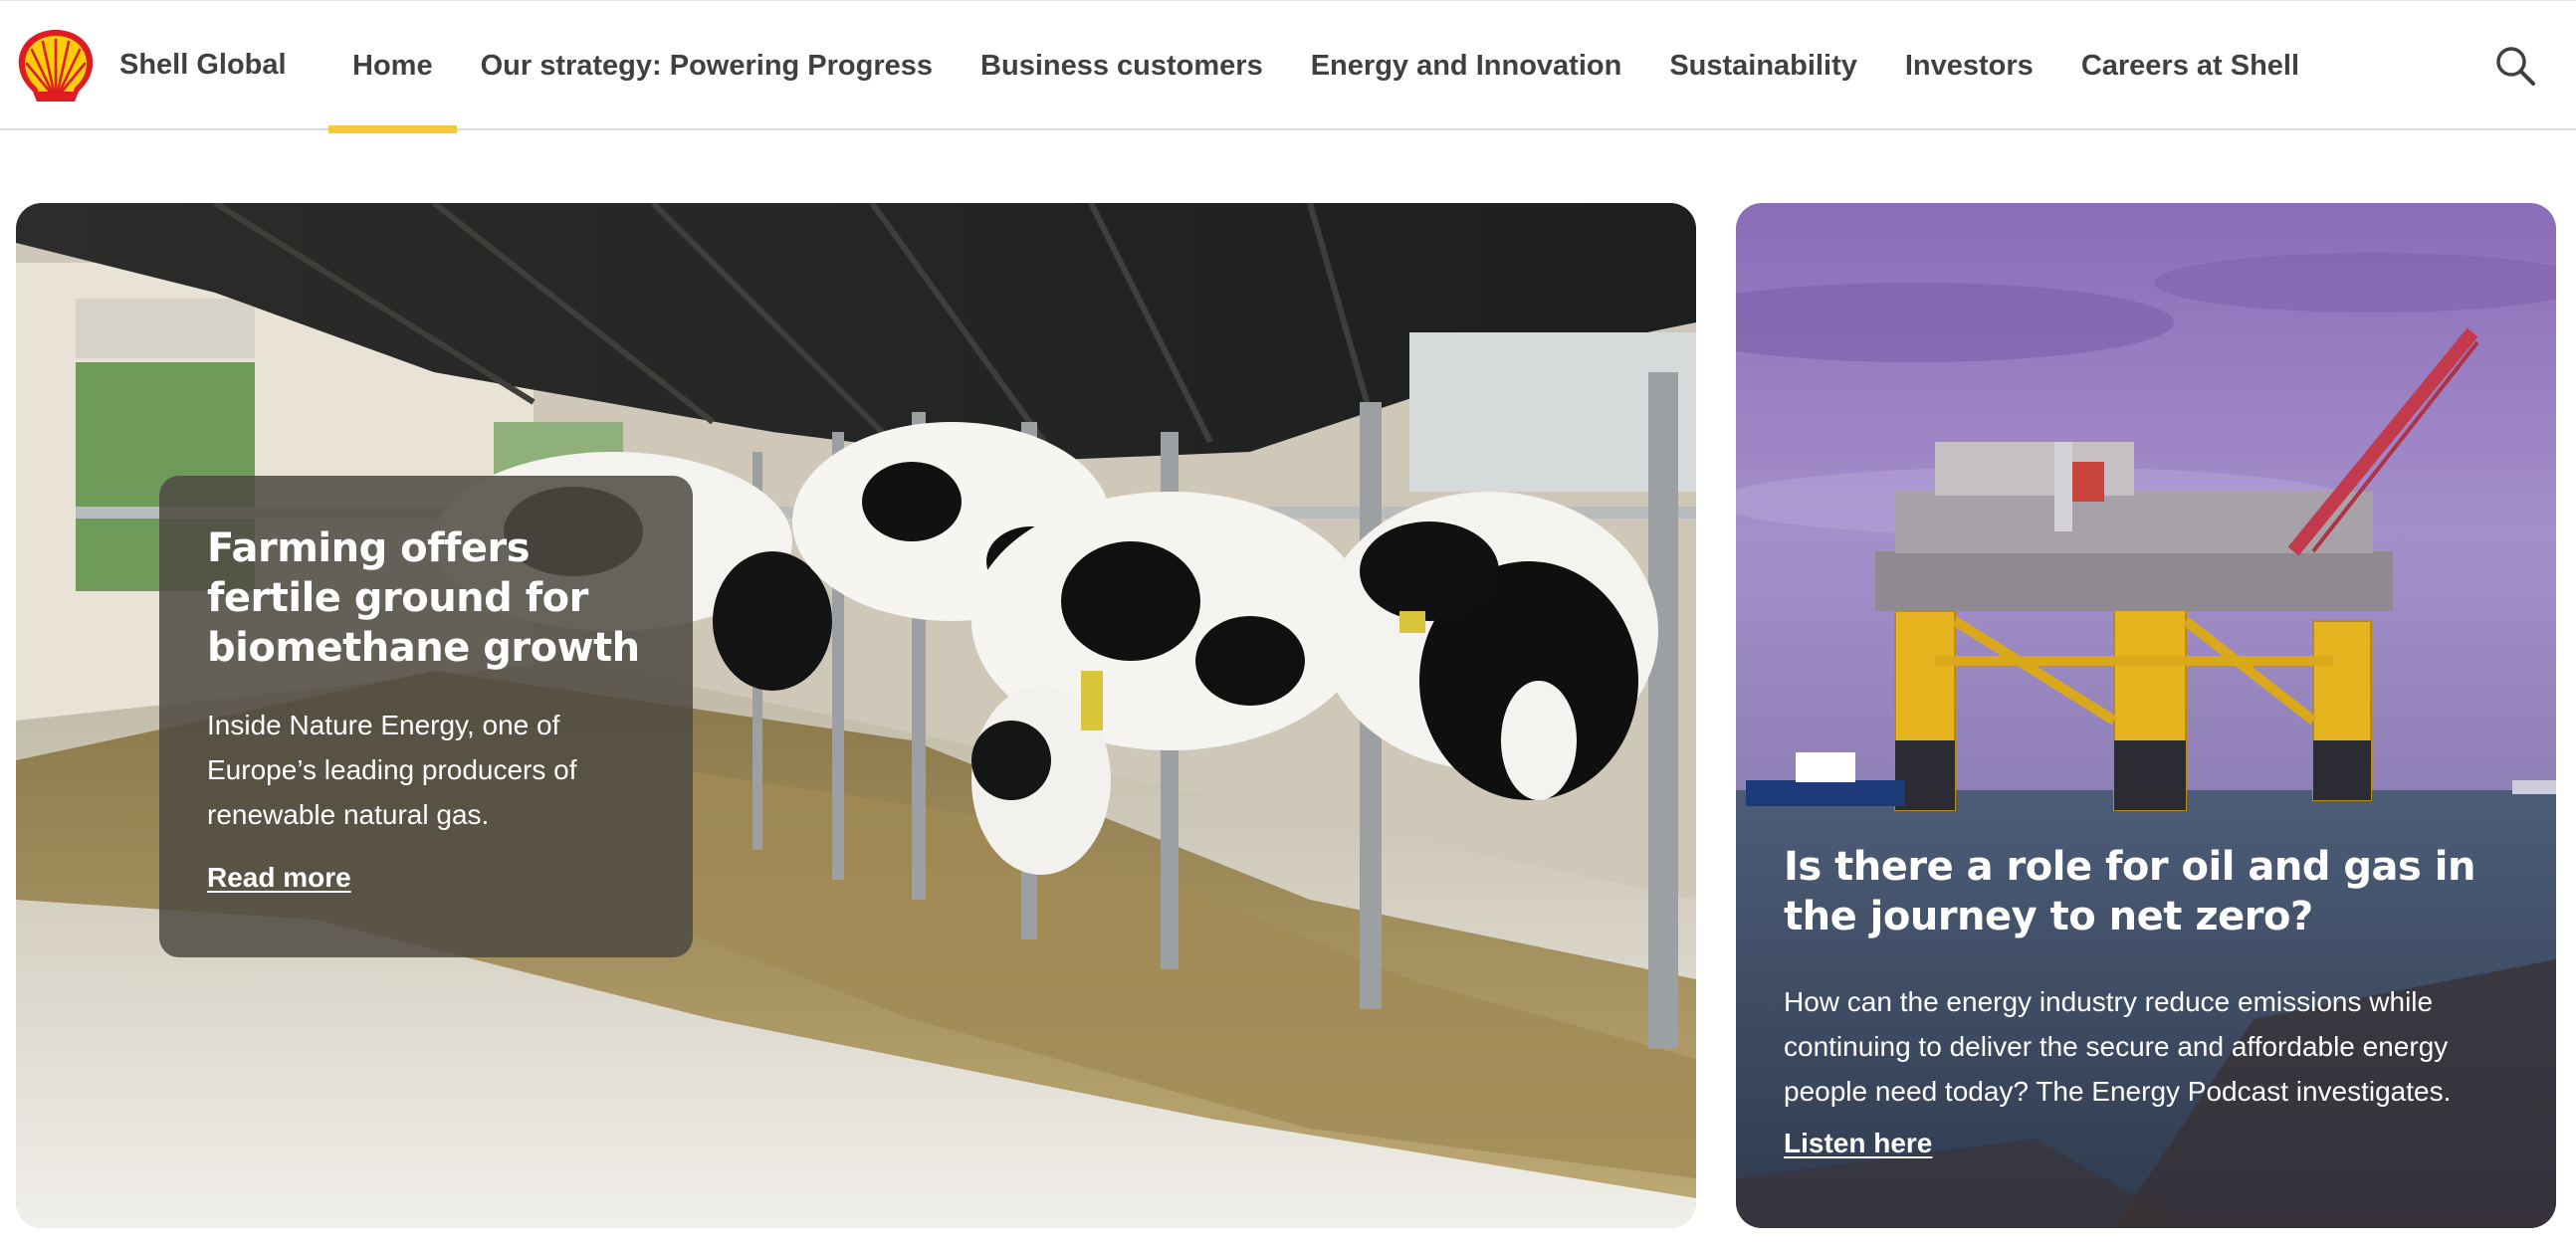  What do you see at coordinates (1466, 66) in the screenshot?
I see `nav-item-energy-innovation: Energy and Innovation` at bounding box center [1466, 66].